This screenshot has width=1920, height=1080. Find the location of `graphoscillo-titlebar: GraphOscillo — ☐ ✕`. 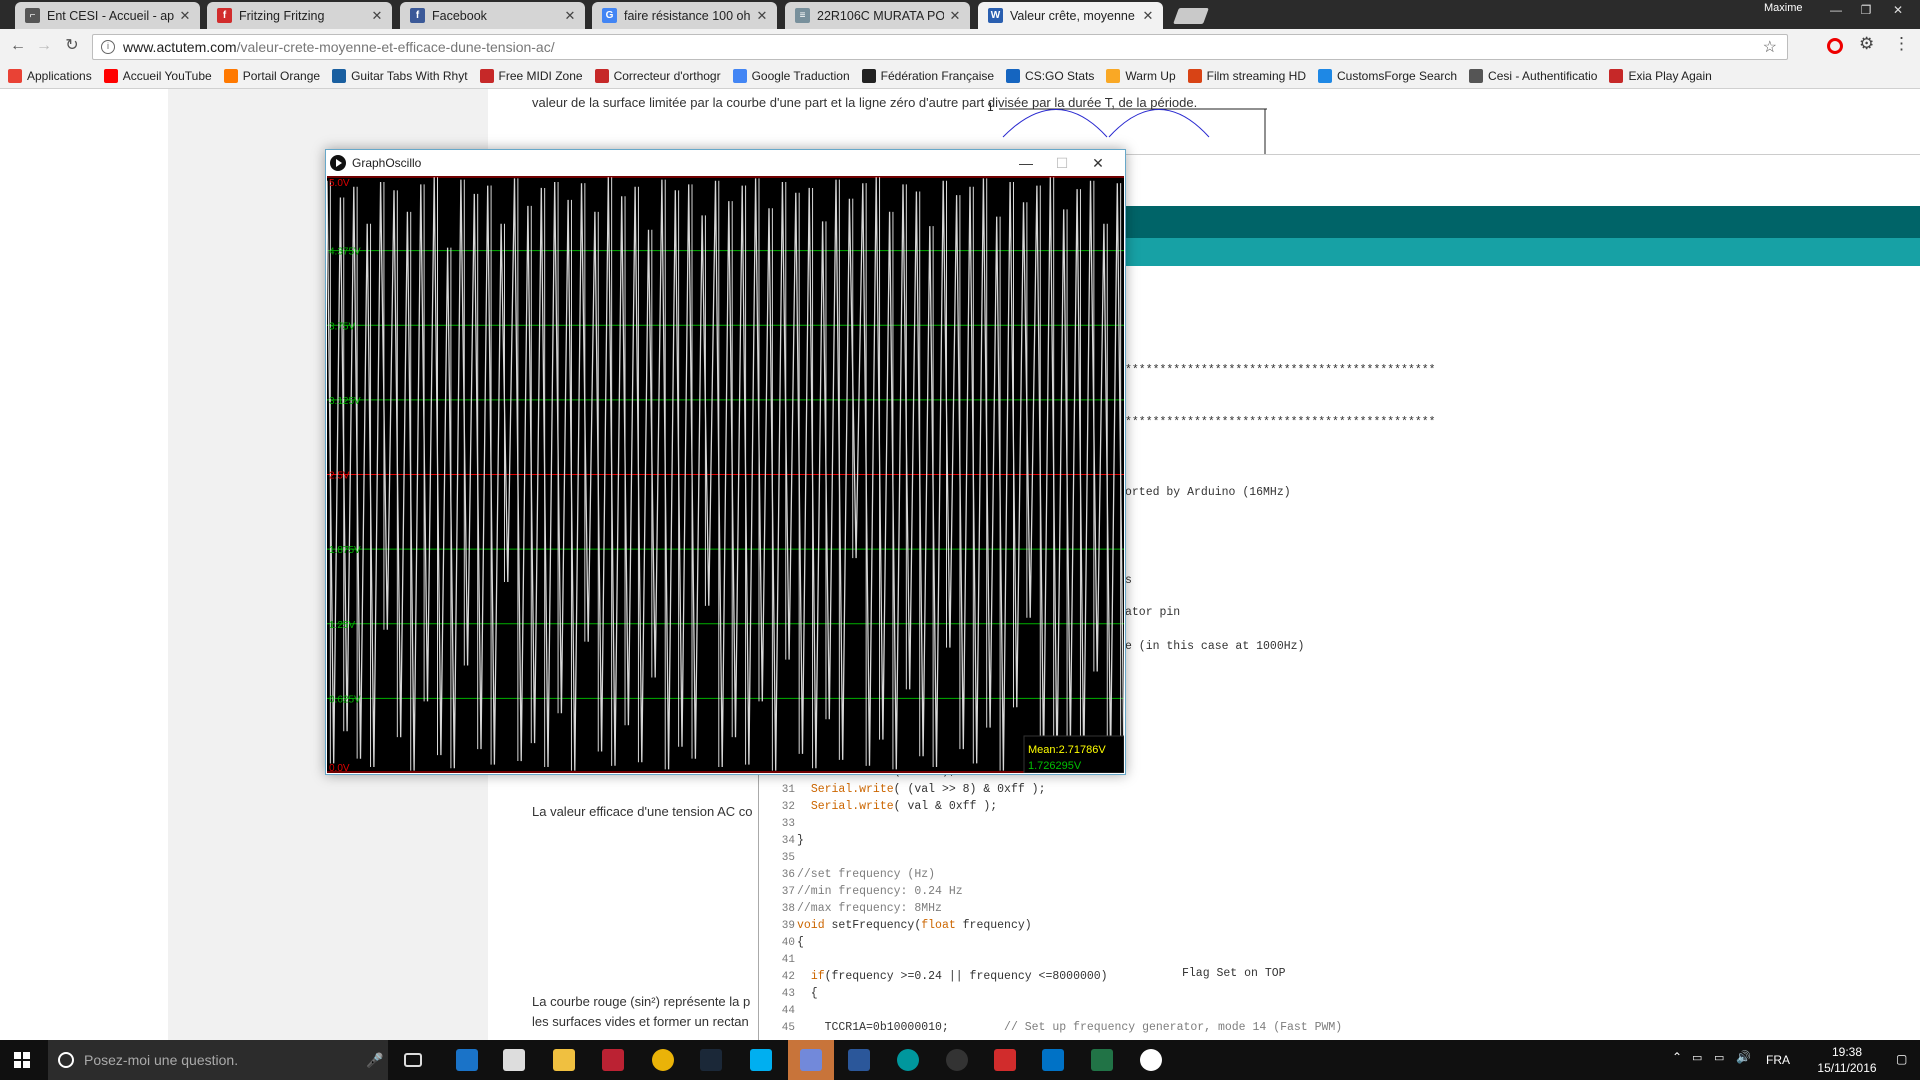

graphoscillo-titlebar: GraphOscillo — ☐ ✕ is located at coordinates (725, 163).